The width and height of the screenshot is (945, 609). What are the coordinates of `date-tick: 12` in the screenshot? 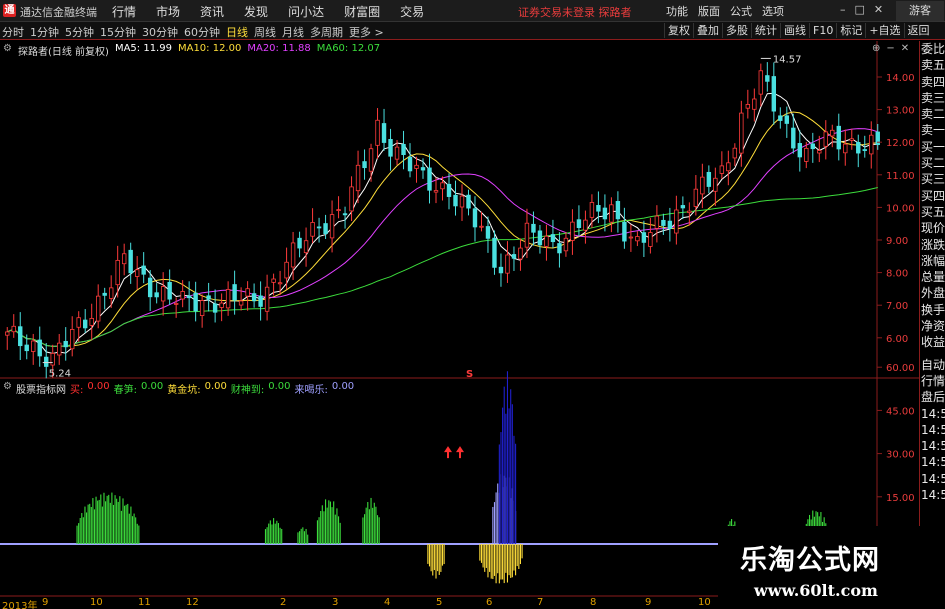 It's located at (192, 602).